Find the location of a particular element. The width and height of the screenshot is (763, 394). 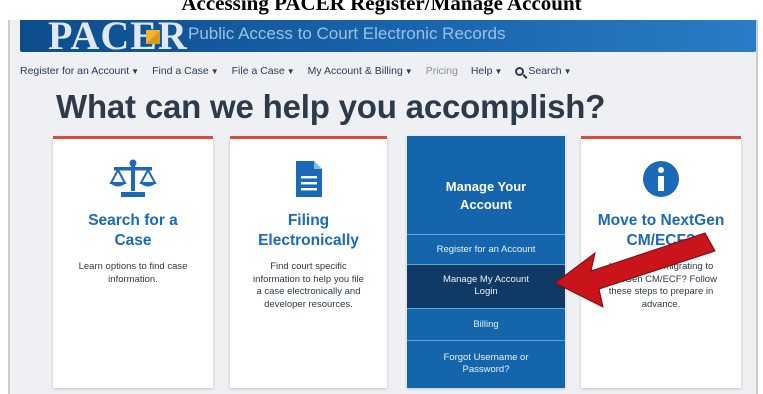

register-account-link: Register for an Account is located at coordinates (486, 249).